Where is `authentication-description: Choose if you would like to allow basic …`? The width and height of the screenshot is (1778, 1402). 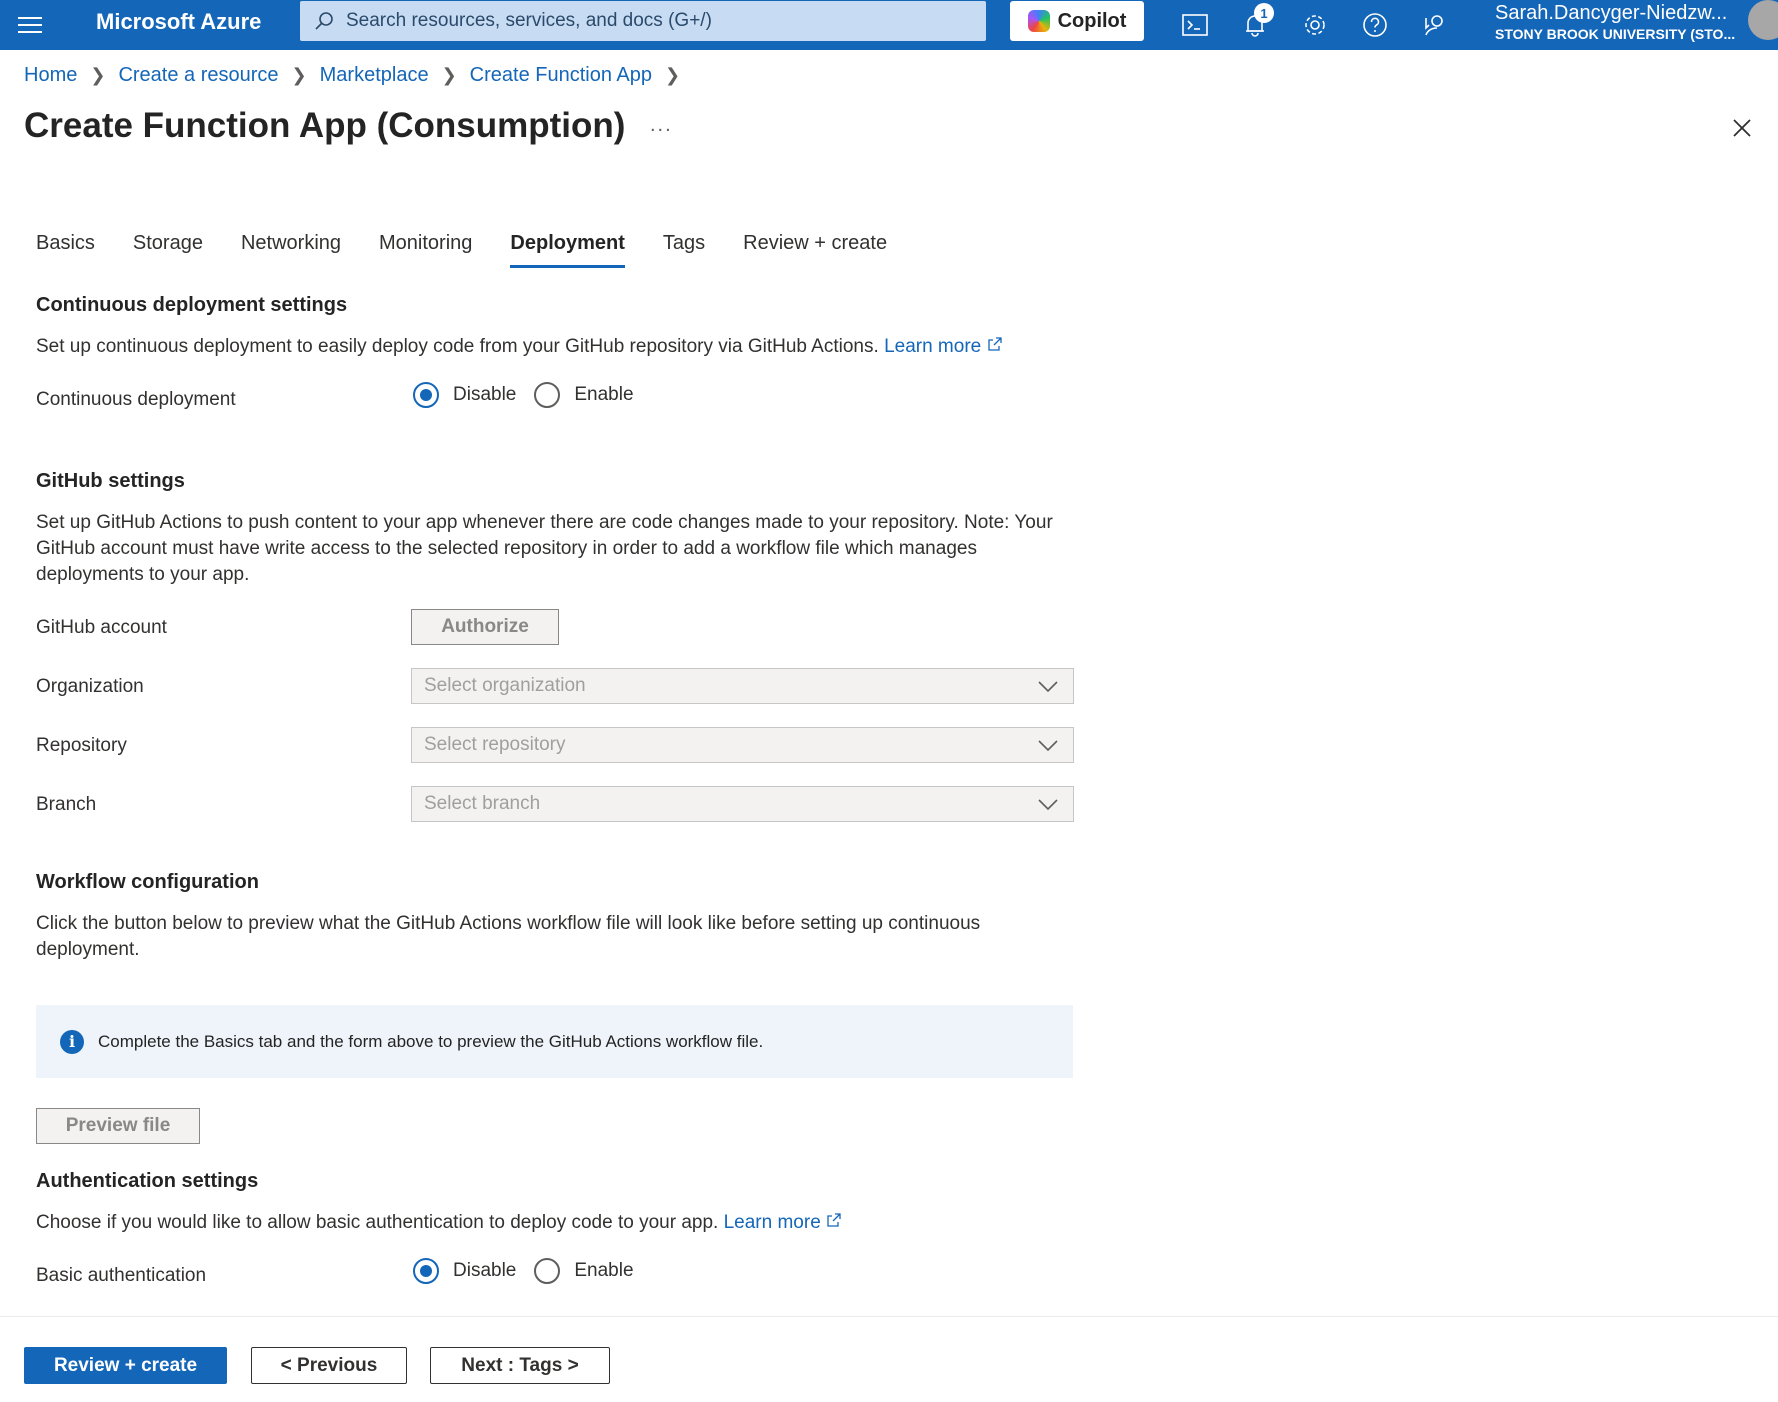
authentication-description: Choose if you would like to allow basic … is located at coordinates (439, 1223).